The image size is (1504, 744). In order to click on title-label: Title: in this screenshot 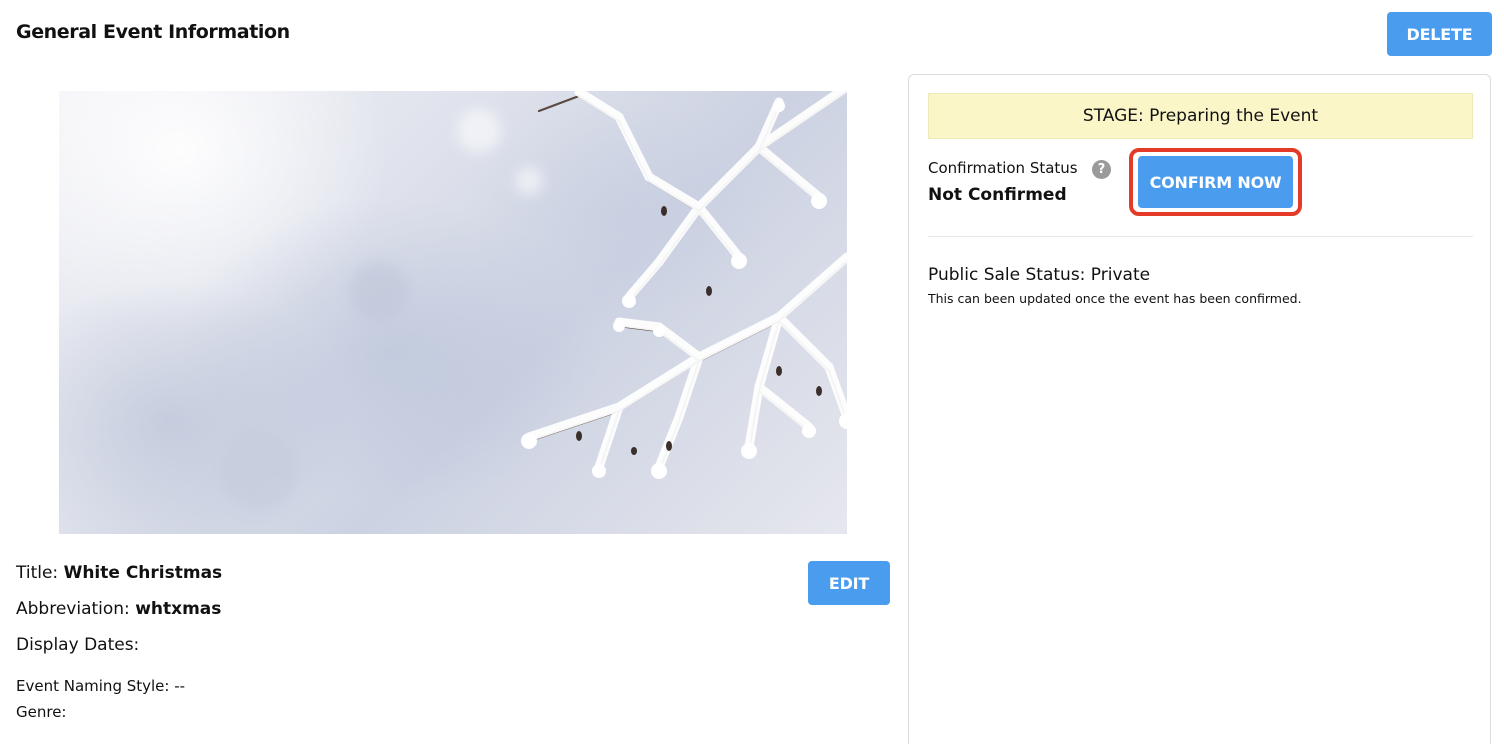, I will do `click(37, 573)`.